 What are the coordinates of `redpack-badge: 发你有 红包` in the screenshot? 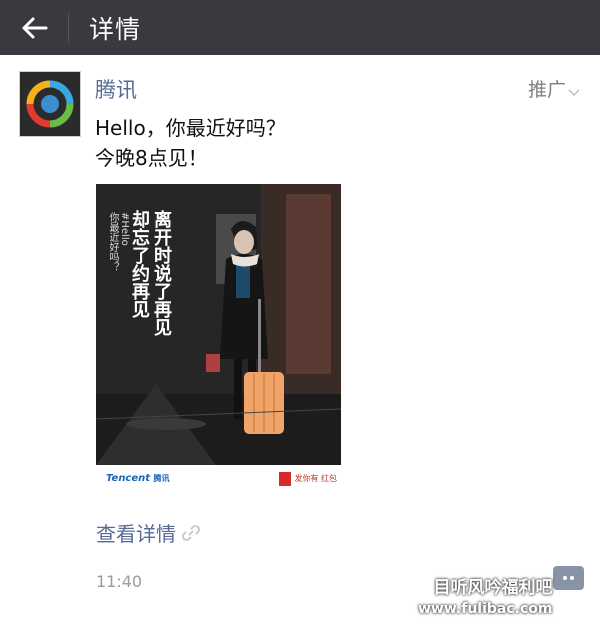 It's located at (308, 478).